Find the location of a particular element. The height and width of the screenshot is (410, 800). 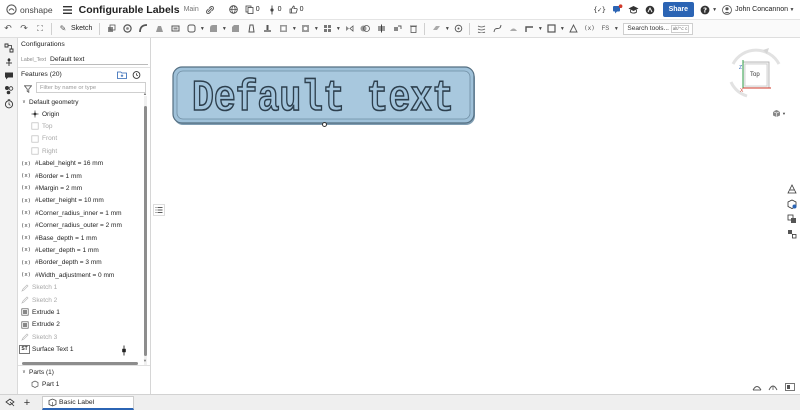

rollback-bar-marker-icon is located at coordinates (124, 350).